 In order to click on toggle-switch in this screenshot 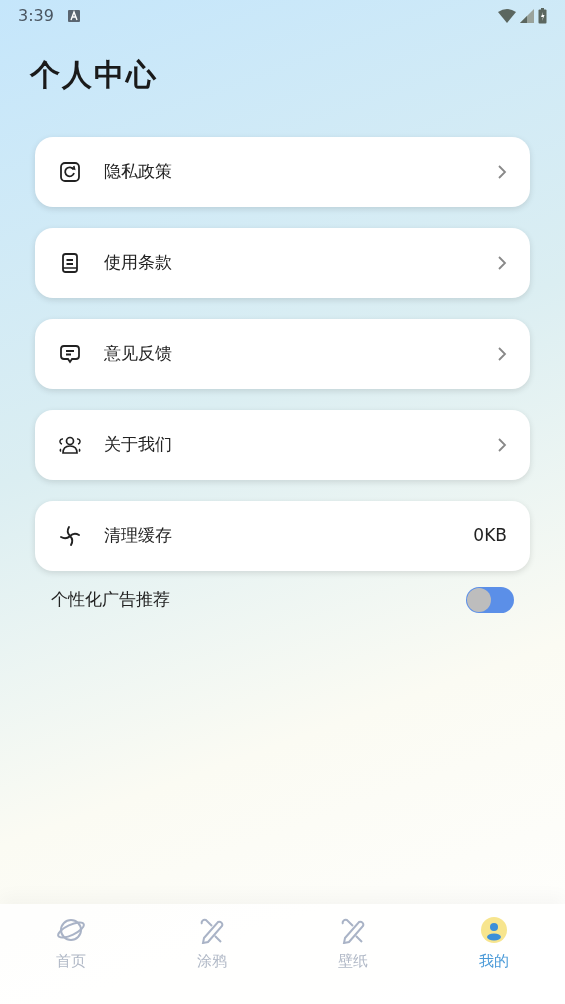, I will do `click(490, 600)`.